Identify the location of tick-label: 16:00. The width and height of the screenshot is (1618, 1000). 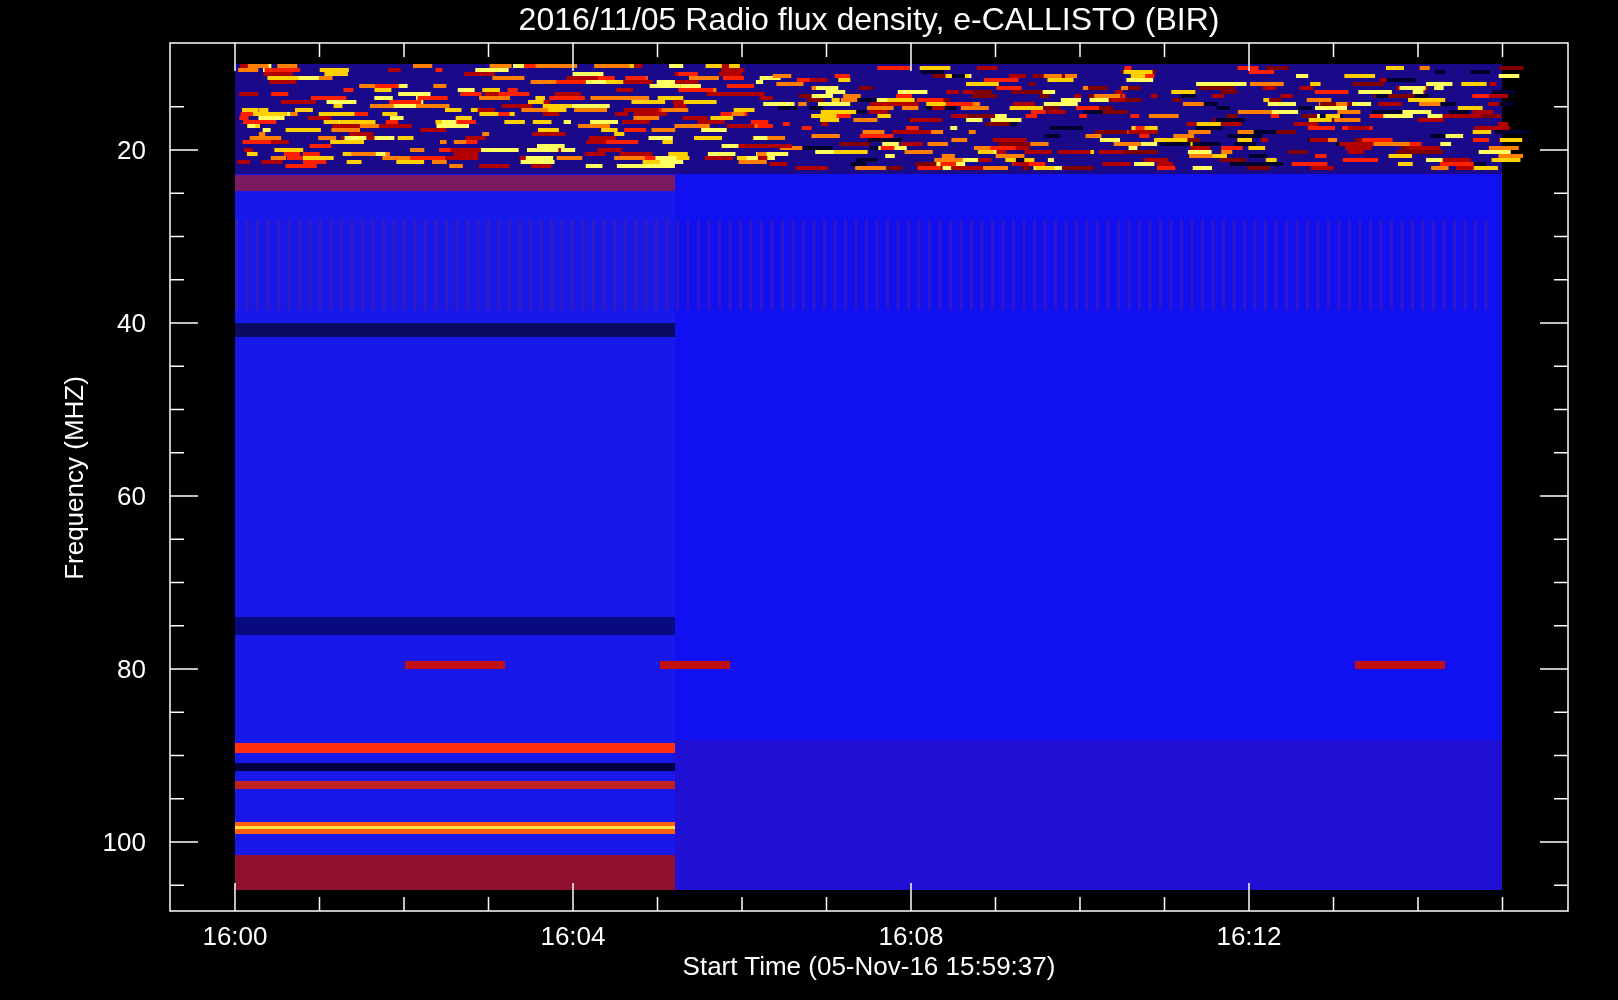
(235, 936).